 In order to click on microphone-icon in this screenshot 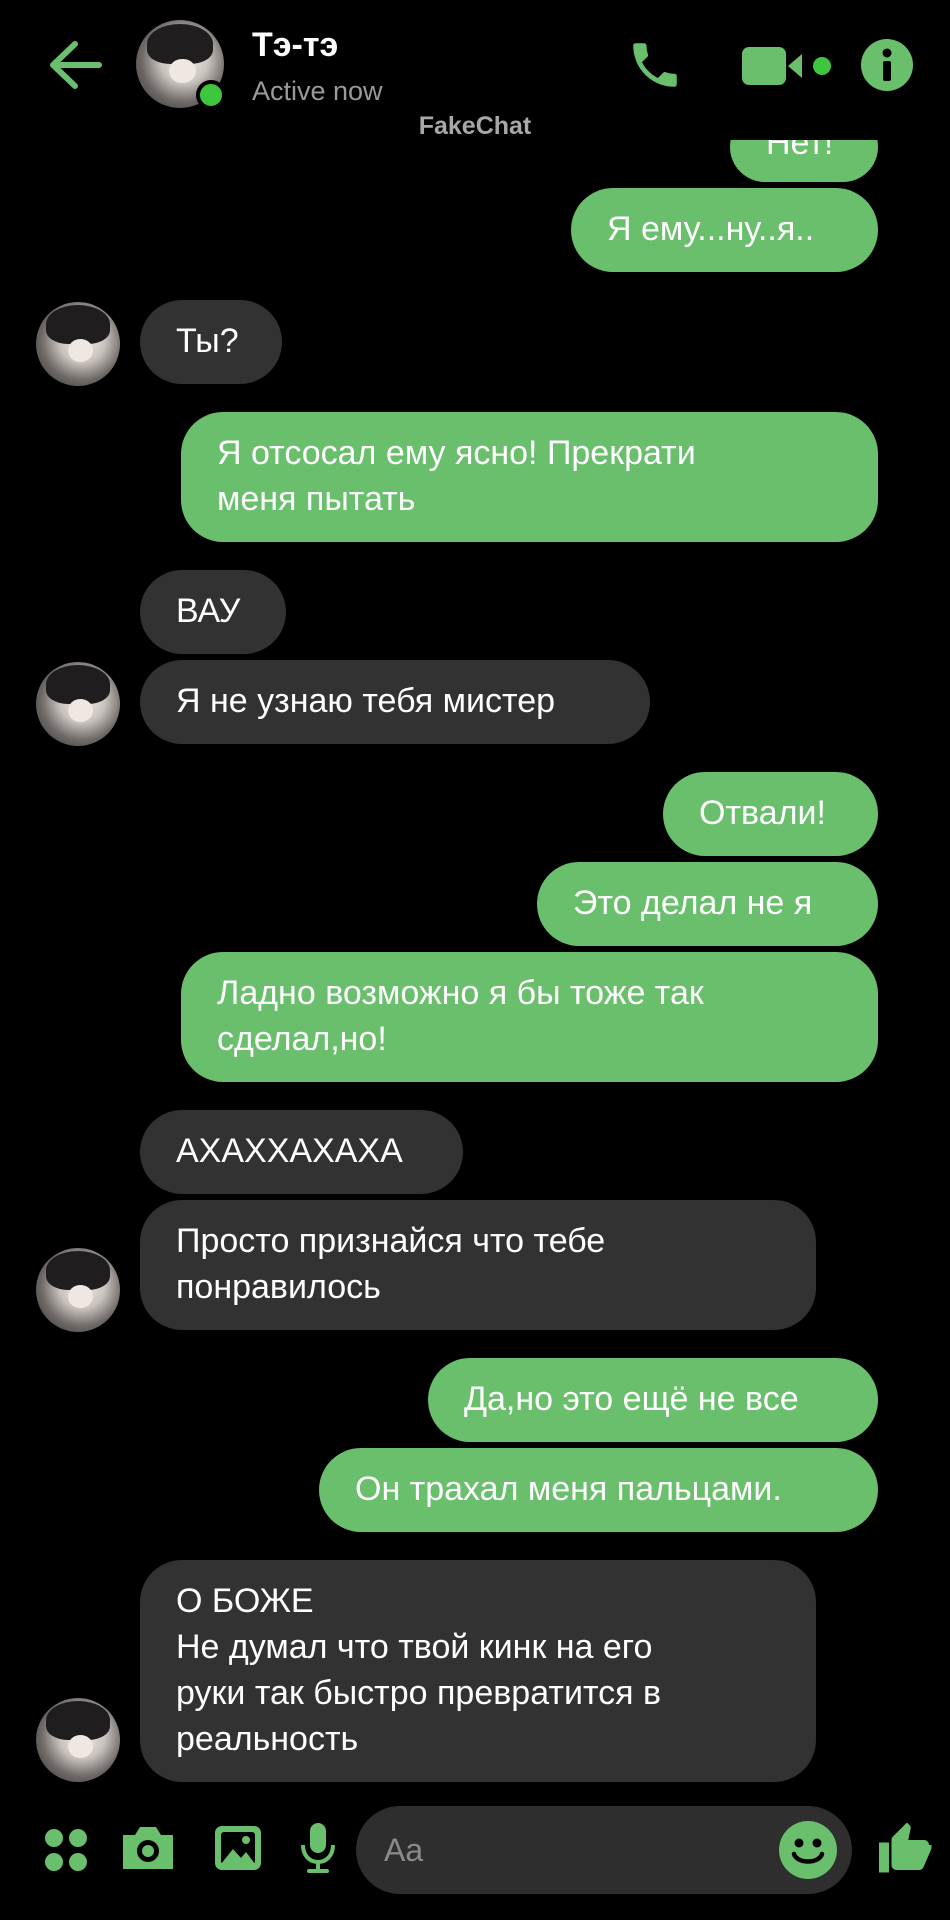, I will do `click(318, 1848)`.